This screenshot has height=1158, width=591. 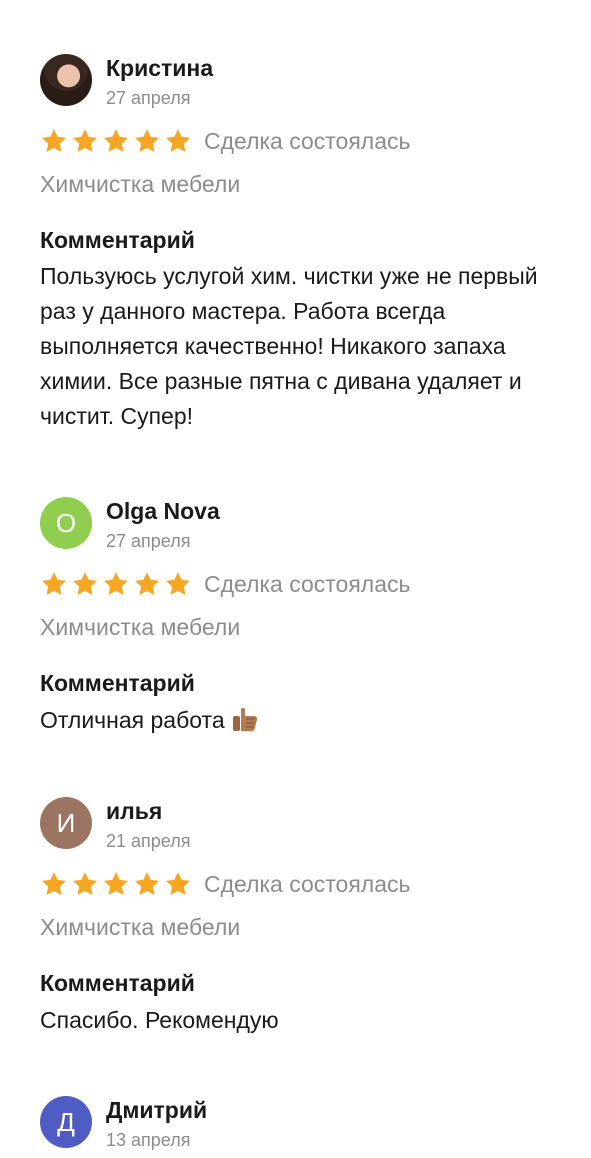 What do you see at coordinates (244, 719) in the screenshot?
I see `thumbs-up-icon` at bounding box center [244, 719].